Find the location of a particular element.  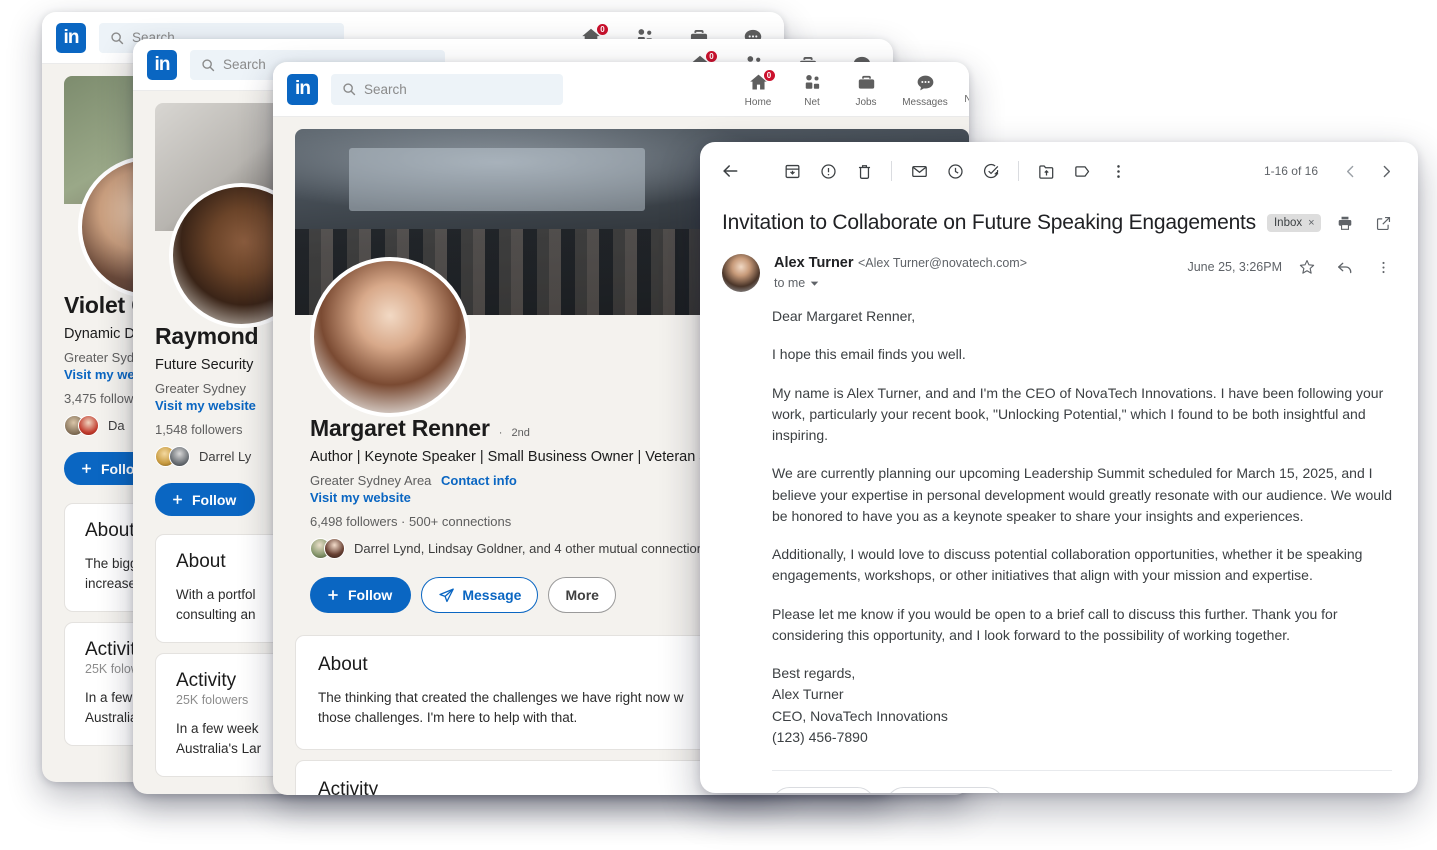

contact-info-link: Contact info is located at coordinates (479, 480).